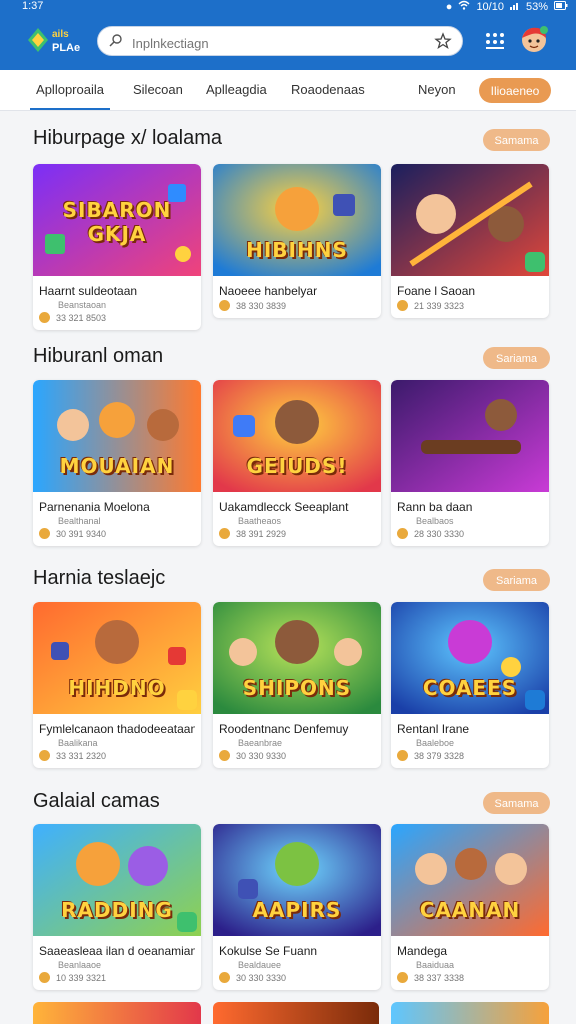 The width and height of the screenshot is (576, 1024). I want to click on card-meta: 38 337 3338, so click(470, 977).